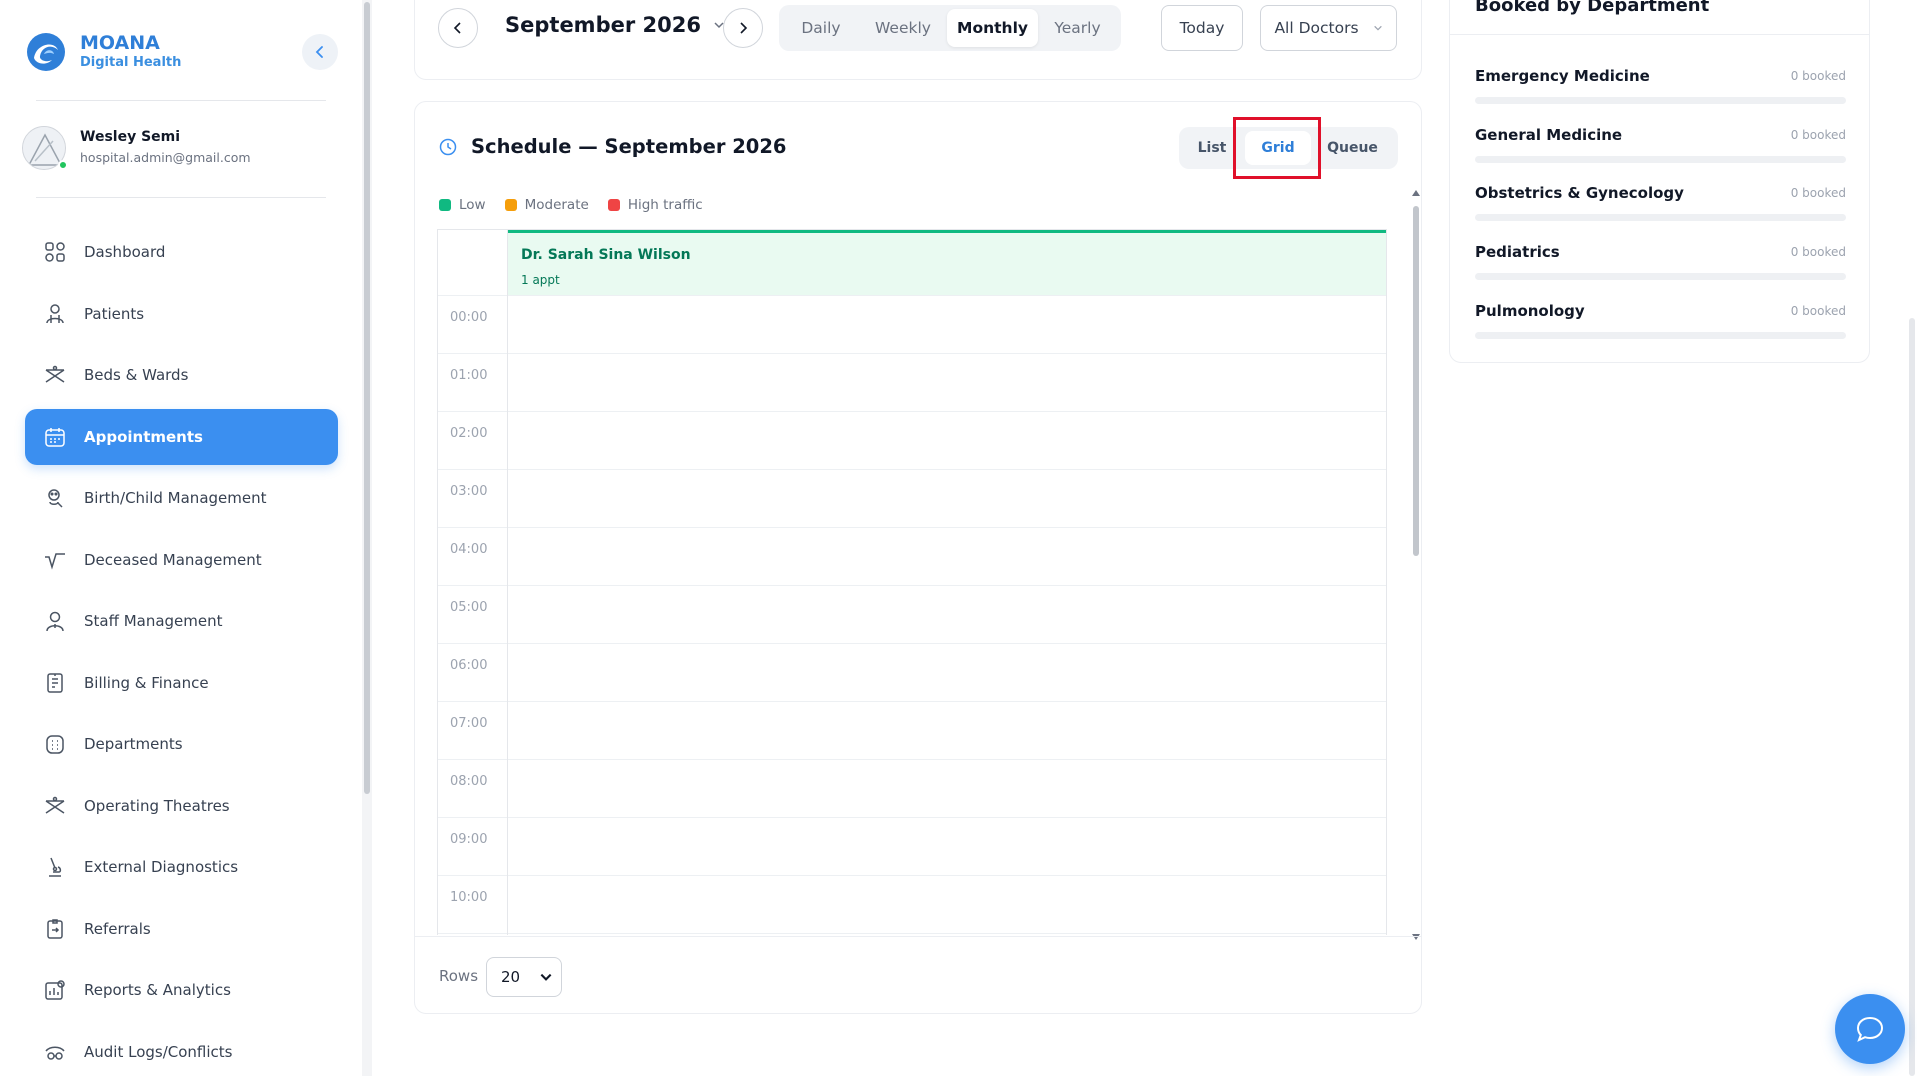 The width and height of the screenshot is (1917, 1076). I want to click on doctor-filter-select: All Doctors, so click(1328, 28).